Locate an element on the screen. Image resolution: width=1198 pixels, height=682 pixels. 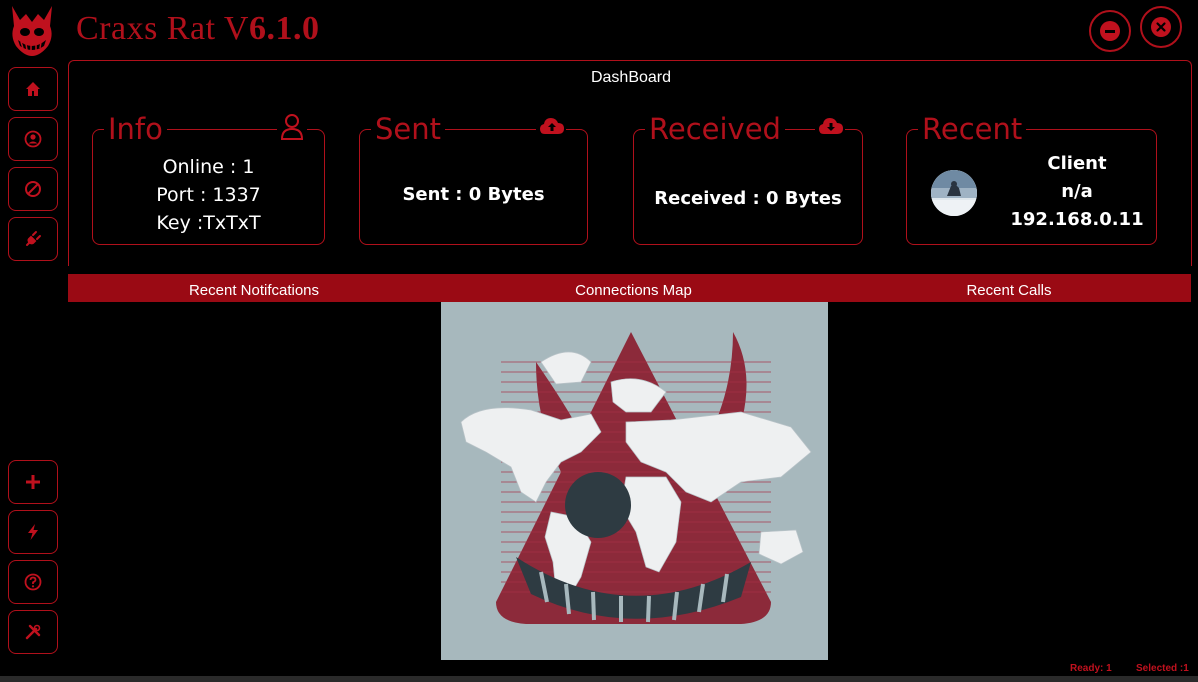
block-icon is located at coordinates (33, 189).